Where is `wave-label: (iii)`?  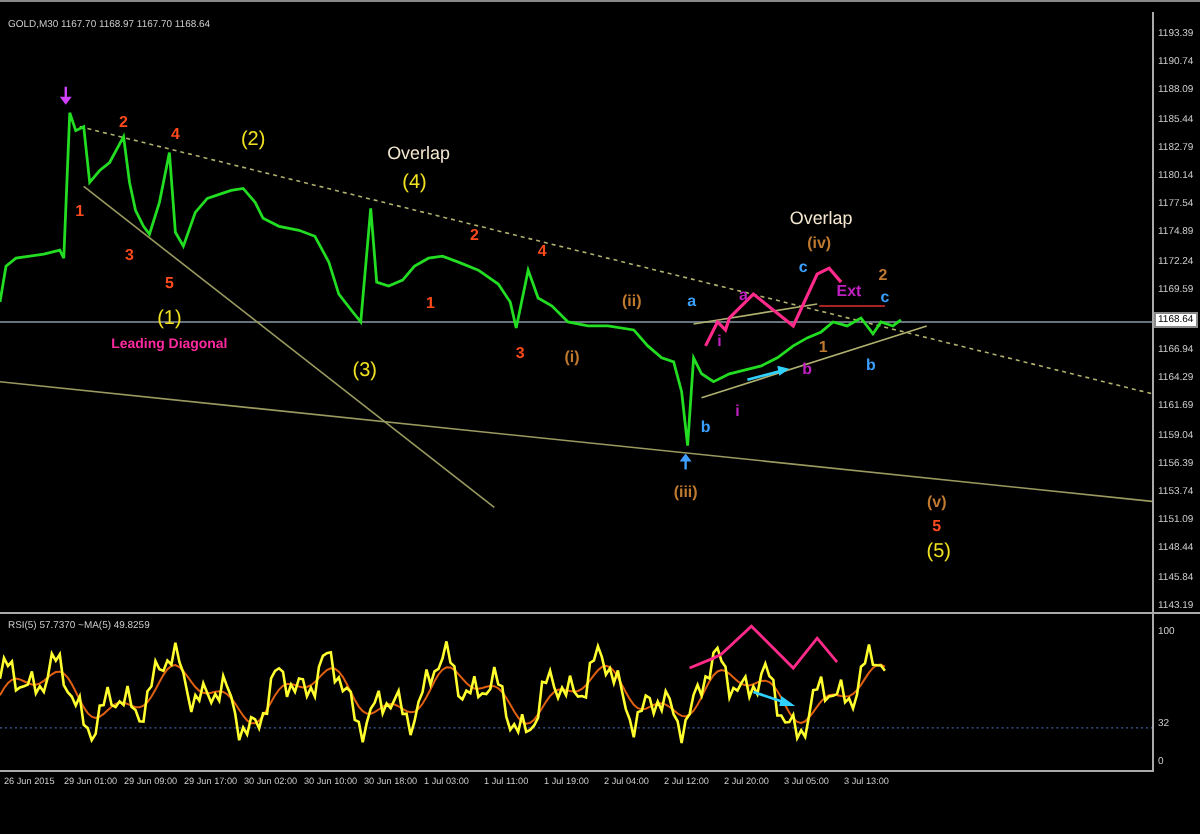 wave-label: (iii) is located at coordinates (685, 492).